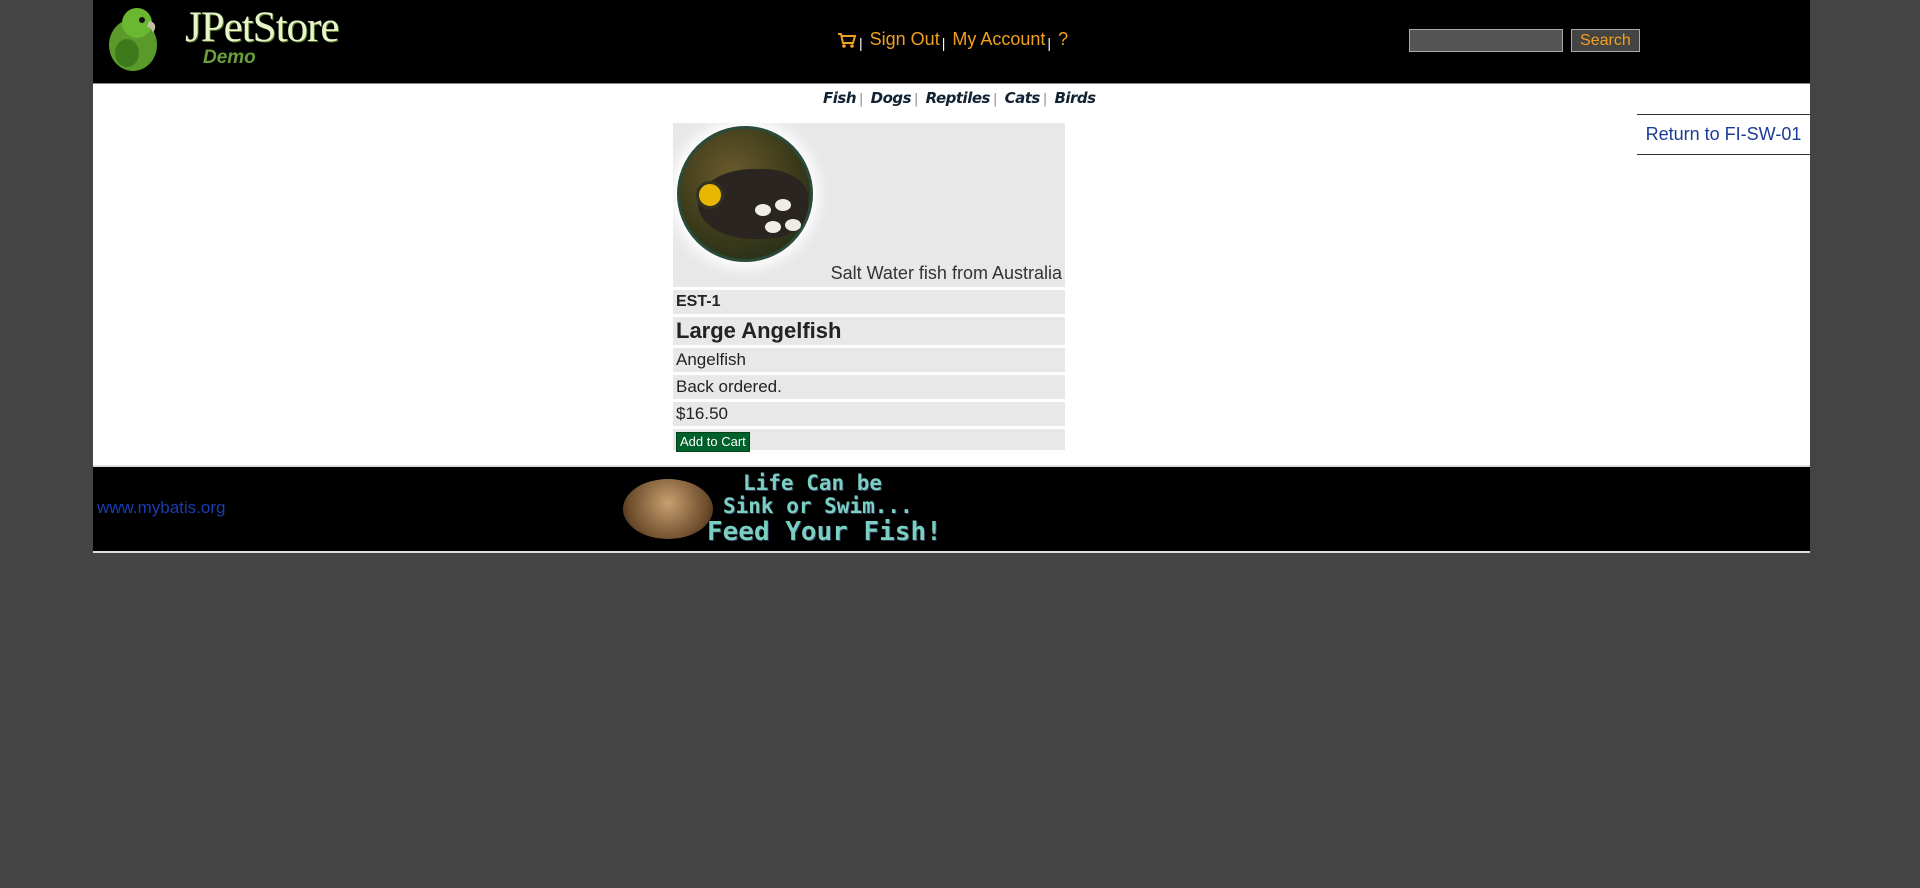  I want to click on logo-subtitle: Demo, so click(229, 57).